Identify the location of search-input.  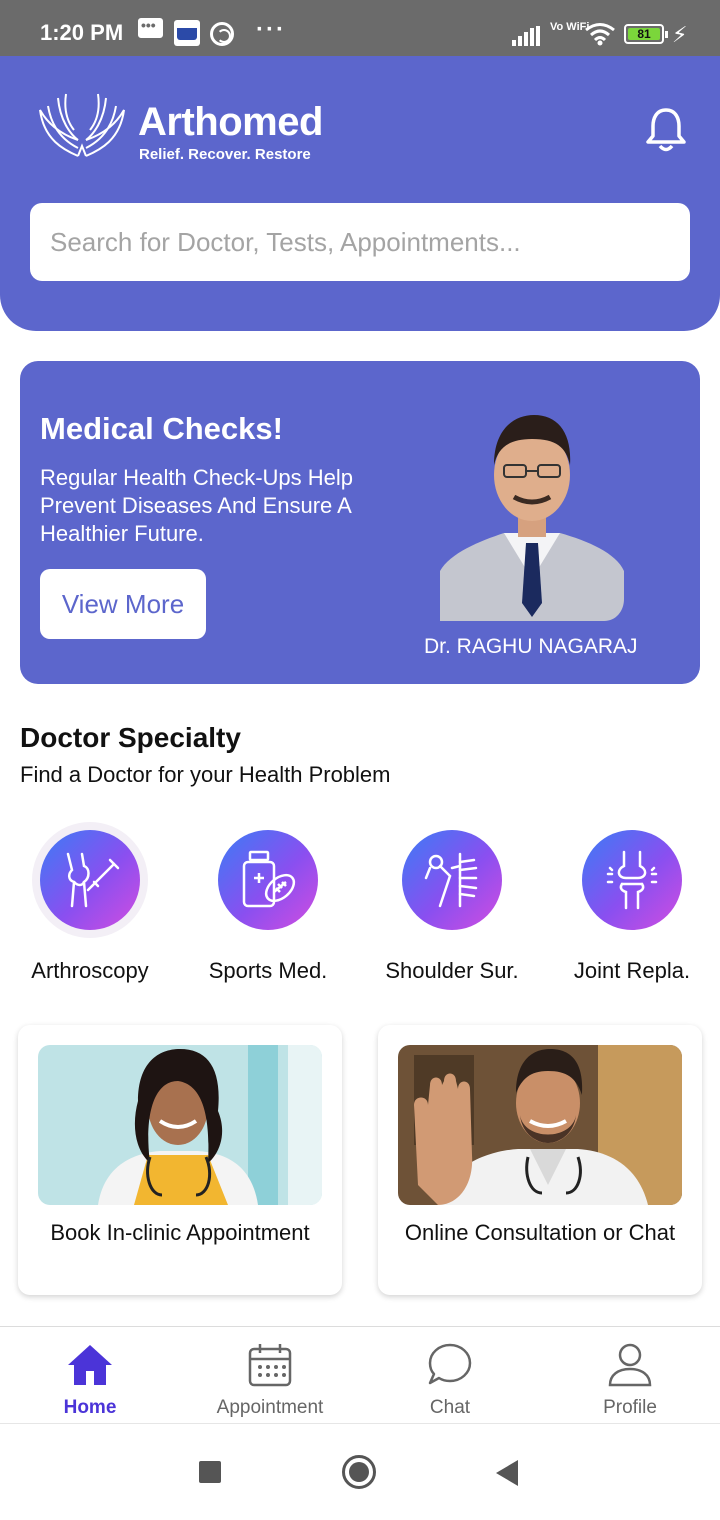
(360, 242).